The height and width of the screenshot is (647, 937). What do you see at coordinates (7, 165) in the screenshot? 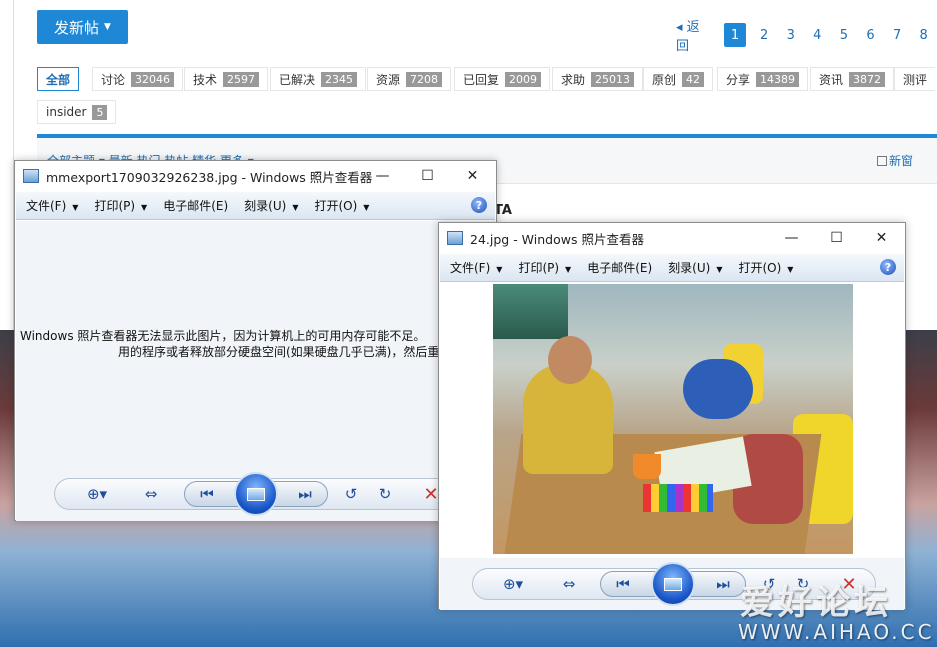
I see `left-window-edge` at bounding box center [7, 165].